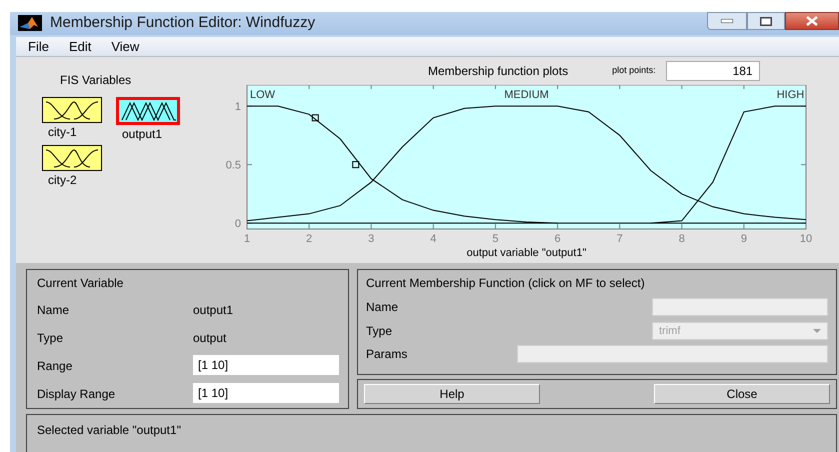  What do you see at coordinates (790, 95) in the screenshot?
I see `curve-label: HIGH` at bounding box center [790, 95].